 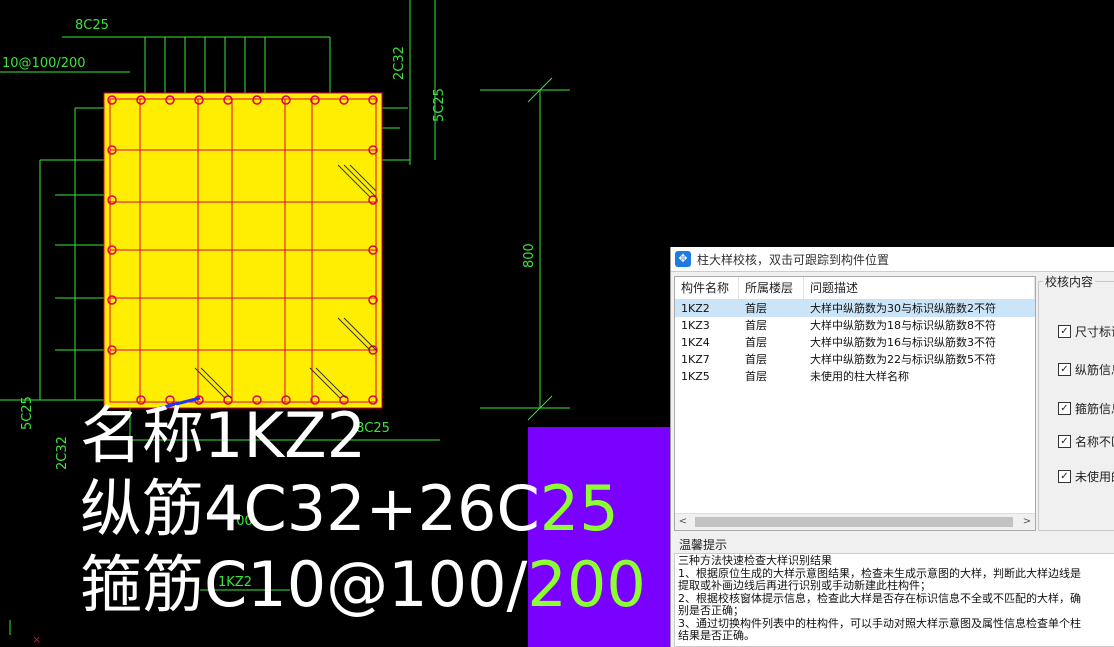 I want to click on tips-title: 温馨提示, so click(x=703, y=545).